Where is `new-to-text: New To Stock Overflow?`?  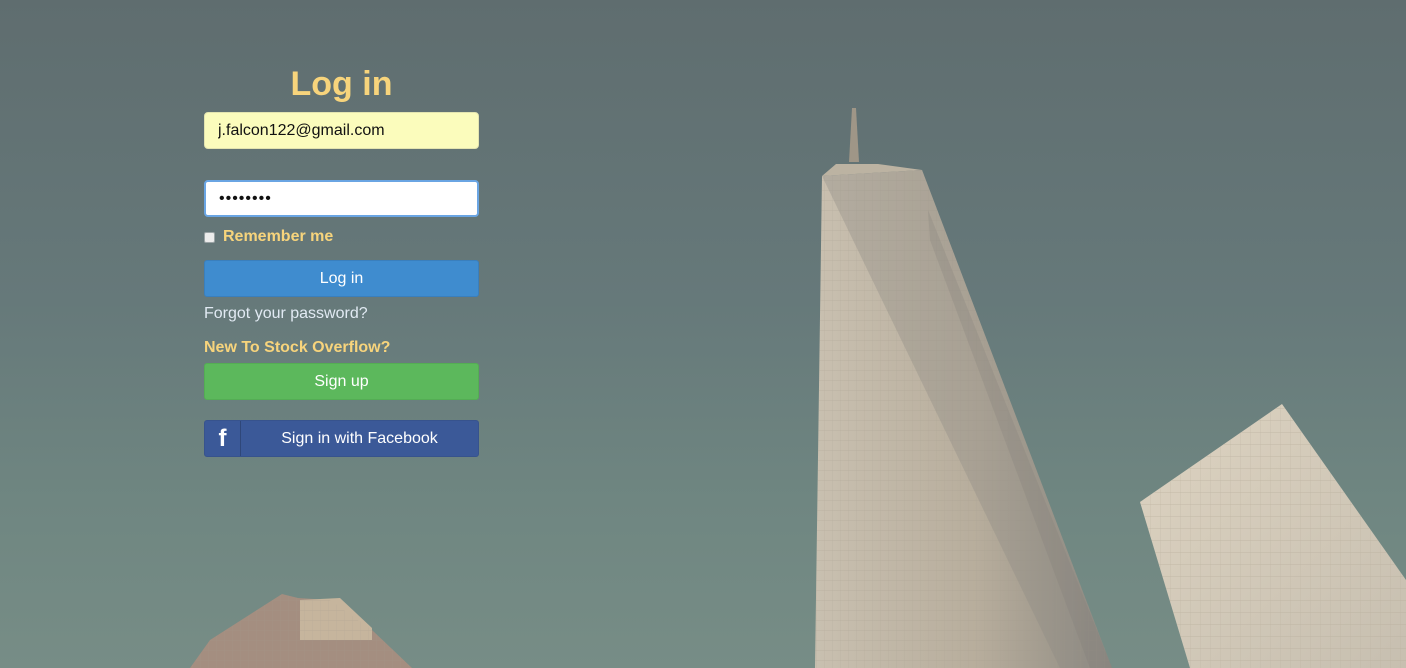 new-to-text: New To Stock Overflow? is located at coordinates (297, 347).